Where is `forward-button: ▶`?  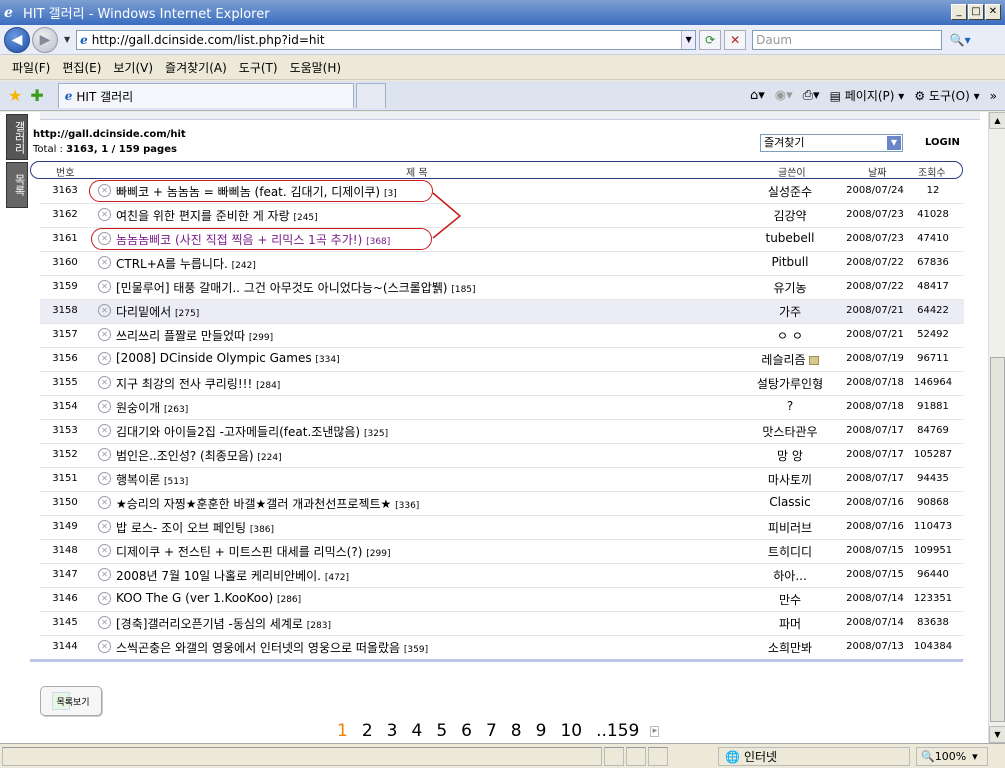 forward-button: ▶ is located at coordinates (45, 39).